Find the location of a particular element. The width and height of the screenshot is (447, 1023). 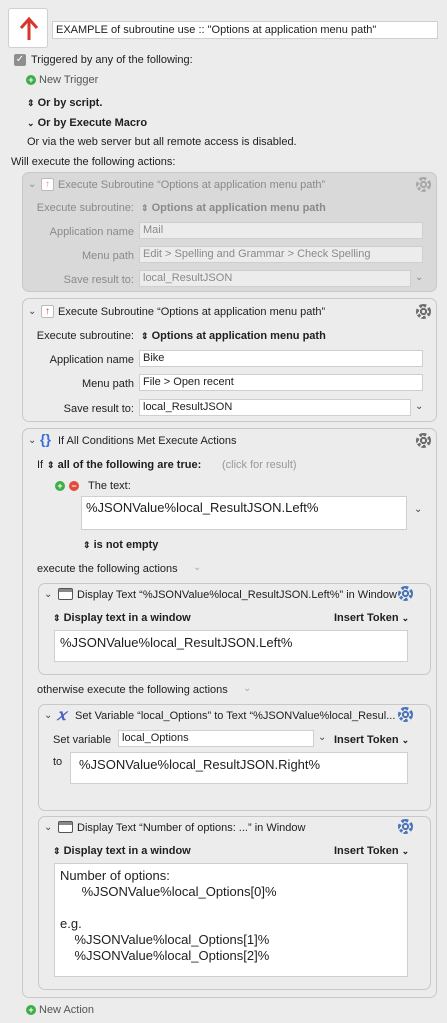

up-arrow-icon is located at coordinates (29, 28).